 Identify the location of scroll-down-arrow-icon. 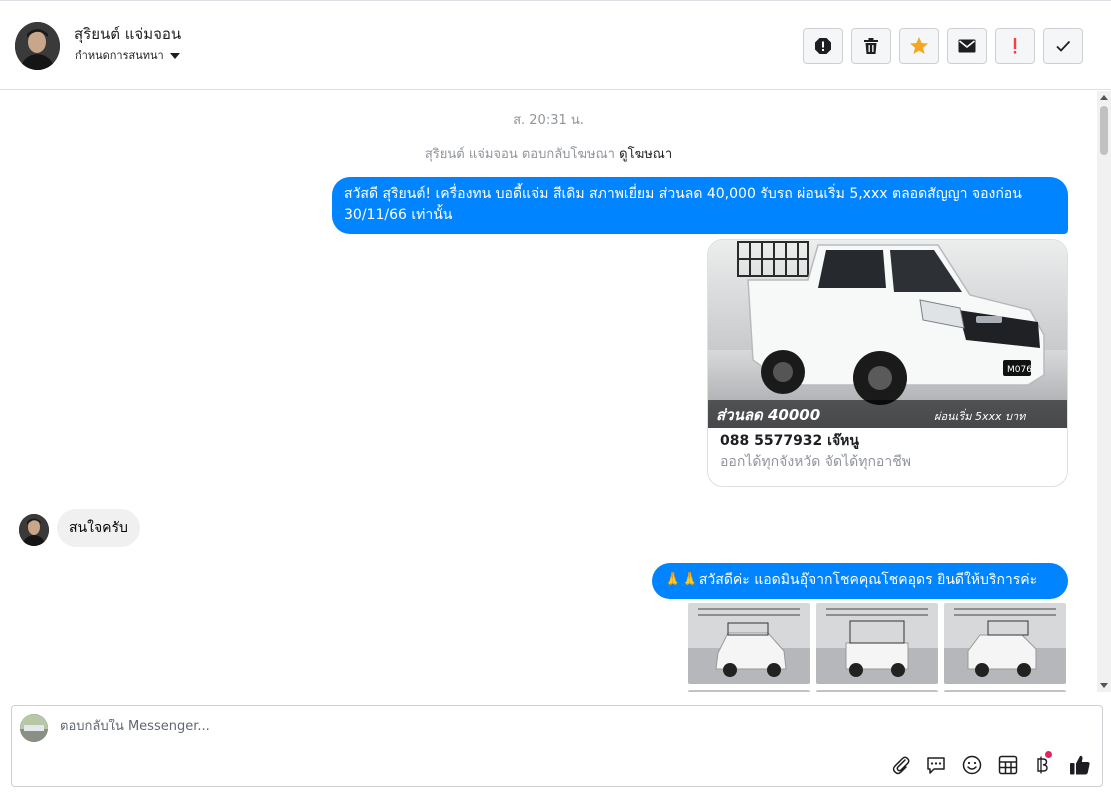
(1104, 685).